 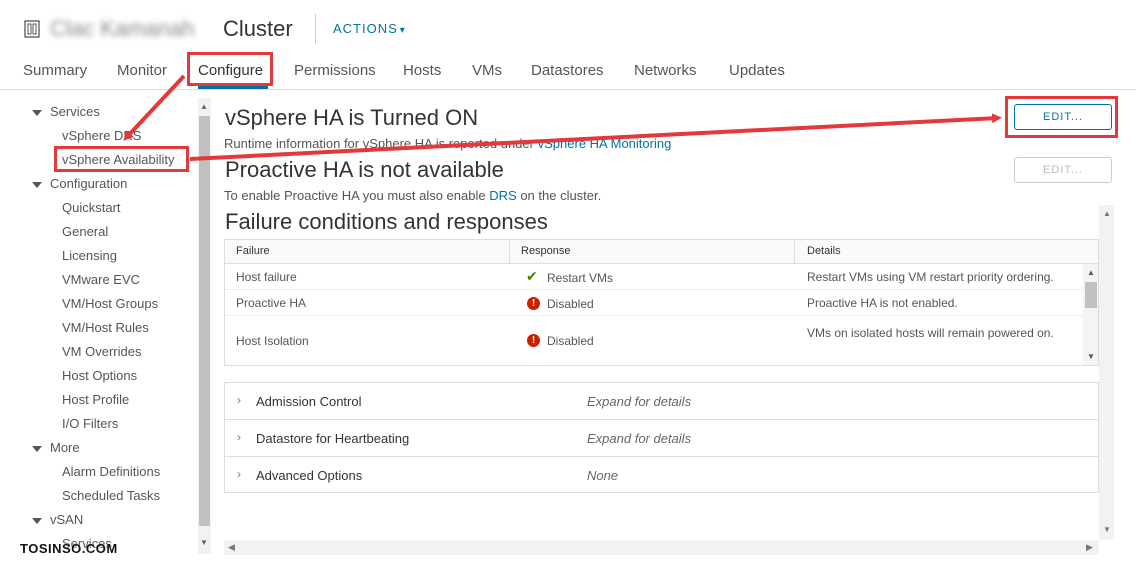 What do you see at coordinates (101, 351) in the screenshot?
I see `sidebar-item-vm-overrides: VM Overrides` at bounding box center [101, 351].